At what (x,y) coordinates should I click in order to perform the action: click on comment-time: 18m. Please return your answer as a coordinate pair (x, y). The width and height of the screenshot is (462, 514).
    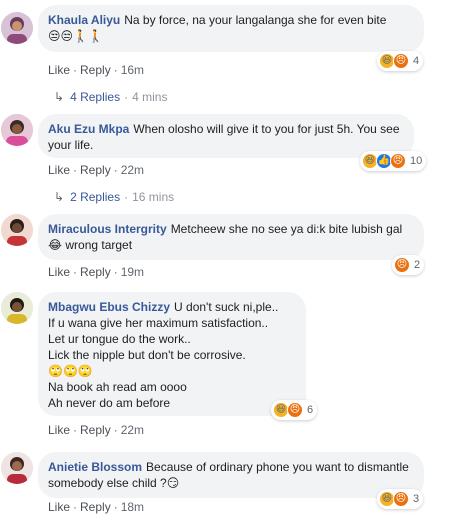
    Looking at the image, I should click on (132, 507).